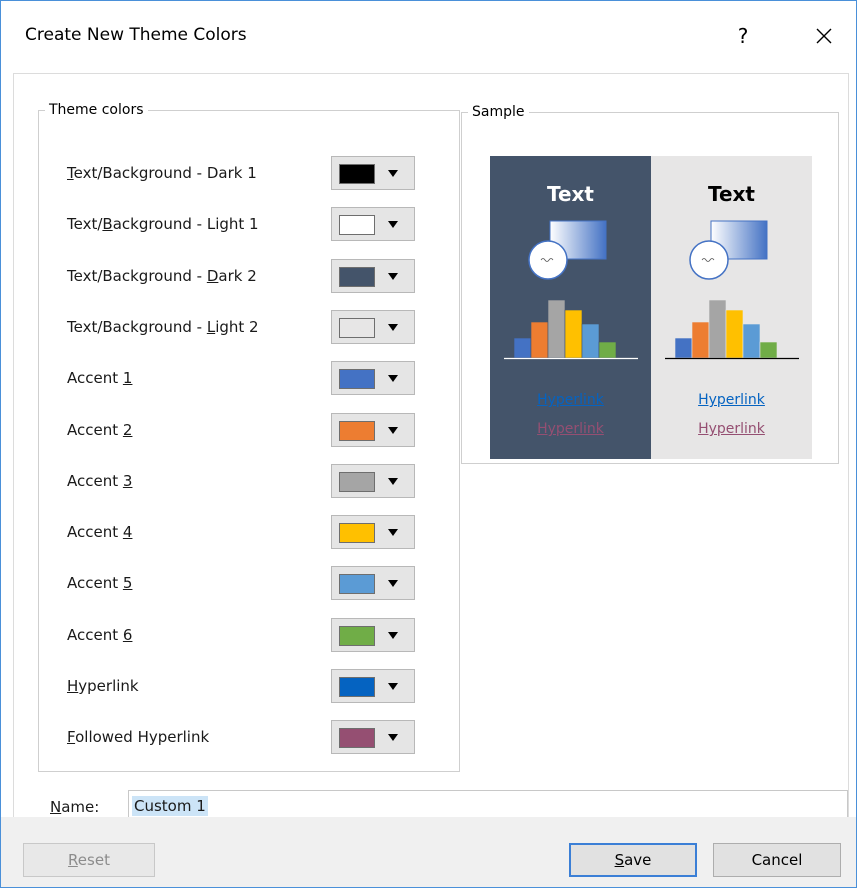 Image resolution: width=857 pixels, height=888 pixels. What do you see at coordinates (570, 429) in the screenshot?
I see `sample-dark-followed-hyperlink: Hyperlink` at bounding box center [570, 429].